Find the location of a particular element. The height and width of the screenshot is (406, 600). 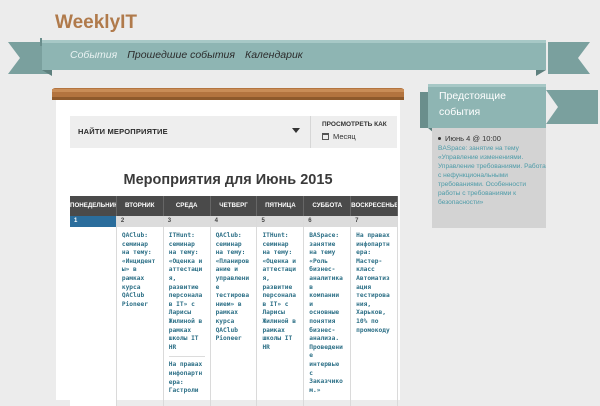

calendar-icon is located at coordinates (325, 136).